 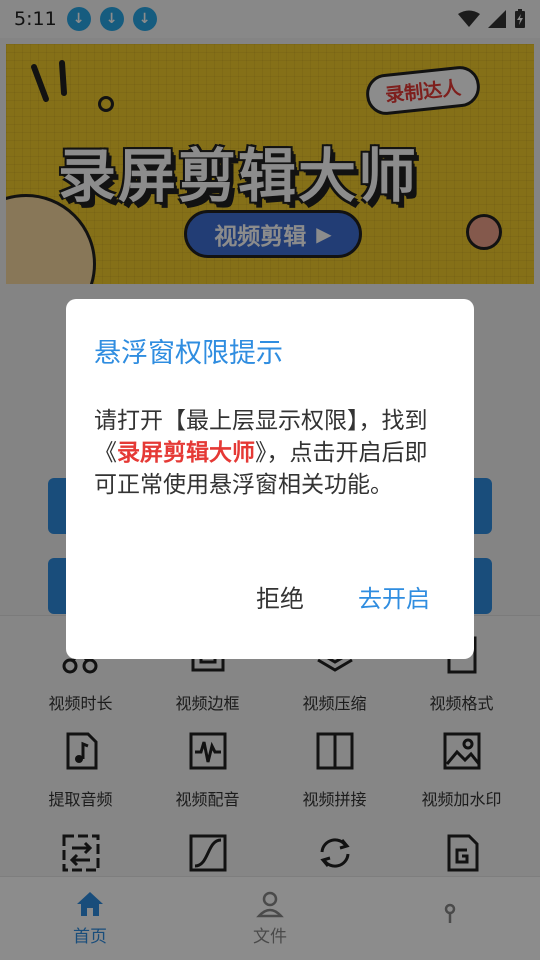 What do you see at coordinates (186, 453) in the screenshot?
I see `dialog-app-name: 录屏剪辑大师` at bounding box center [186, 453].